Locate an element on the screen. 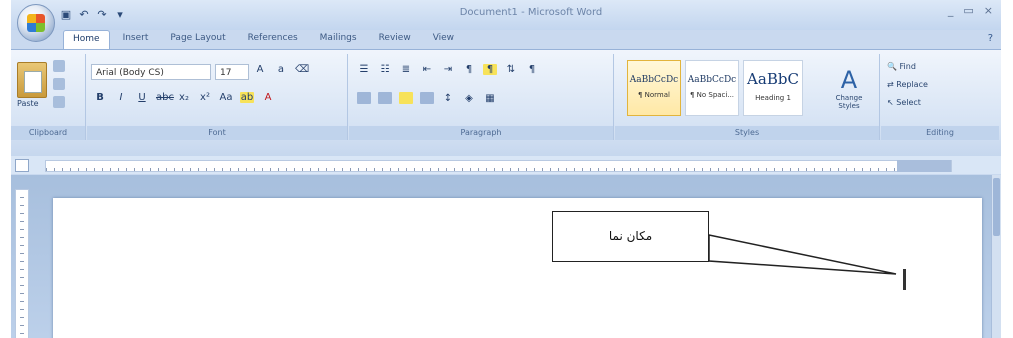 The image size is (1013, 338). change-case-icon: Aa is located at coordinates (226, 97).